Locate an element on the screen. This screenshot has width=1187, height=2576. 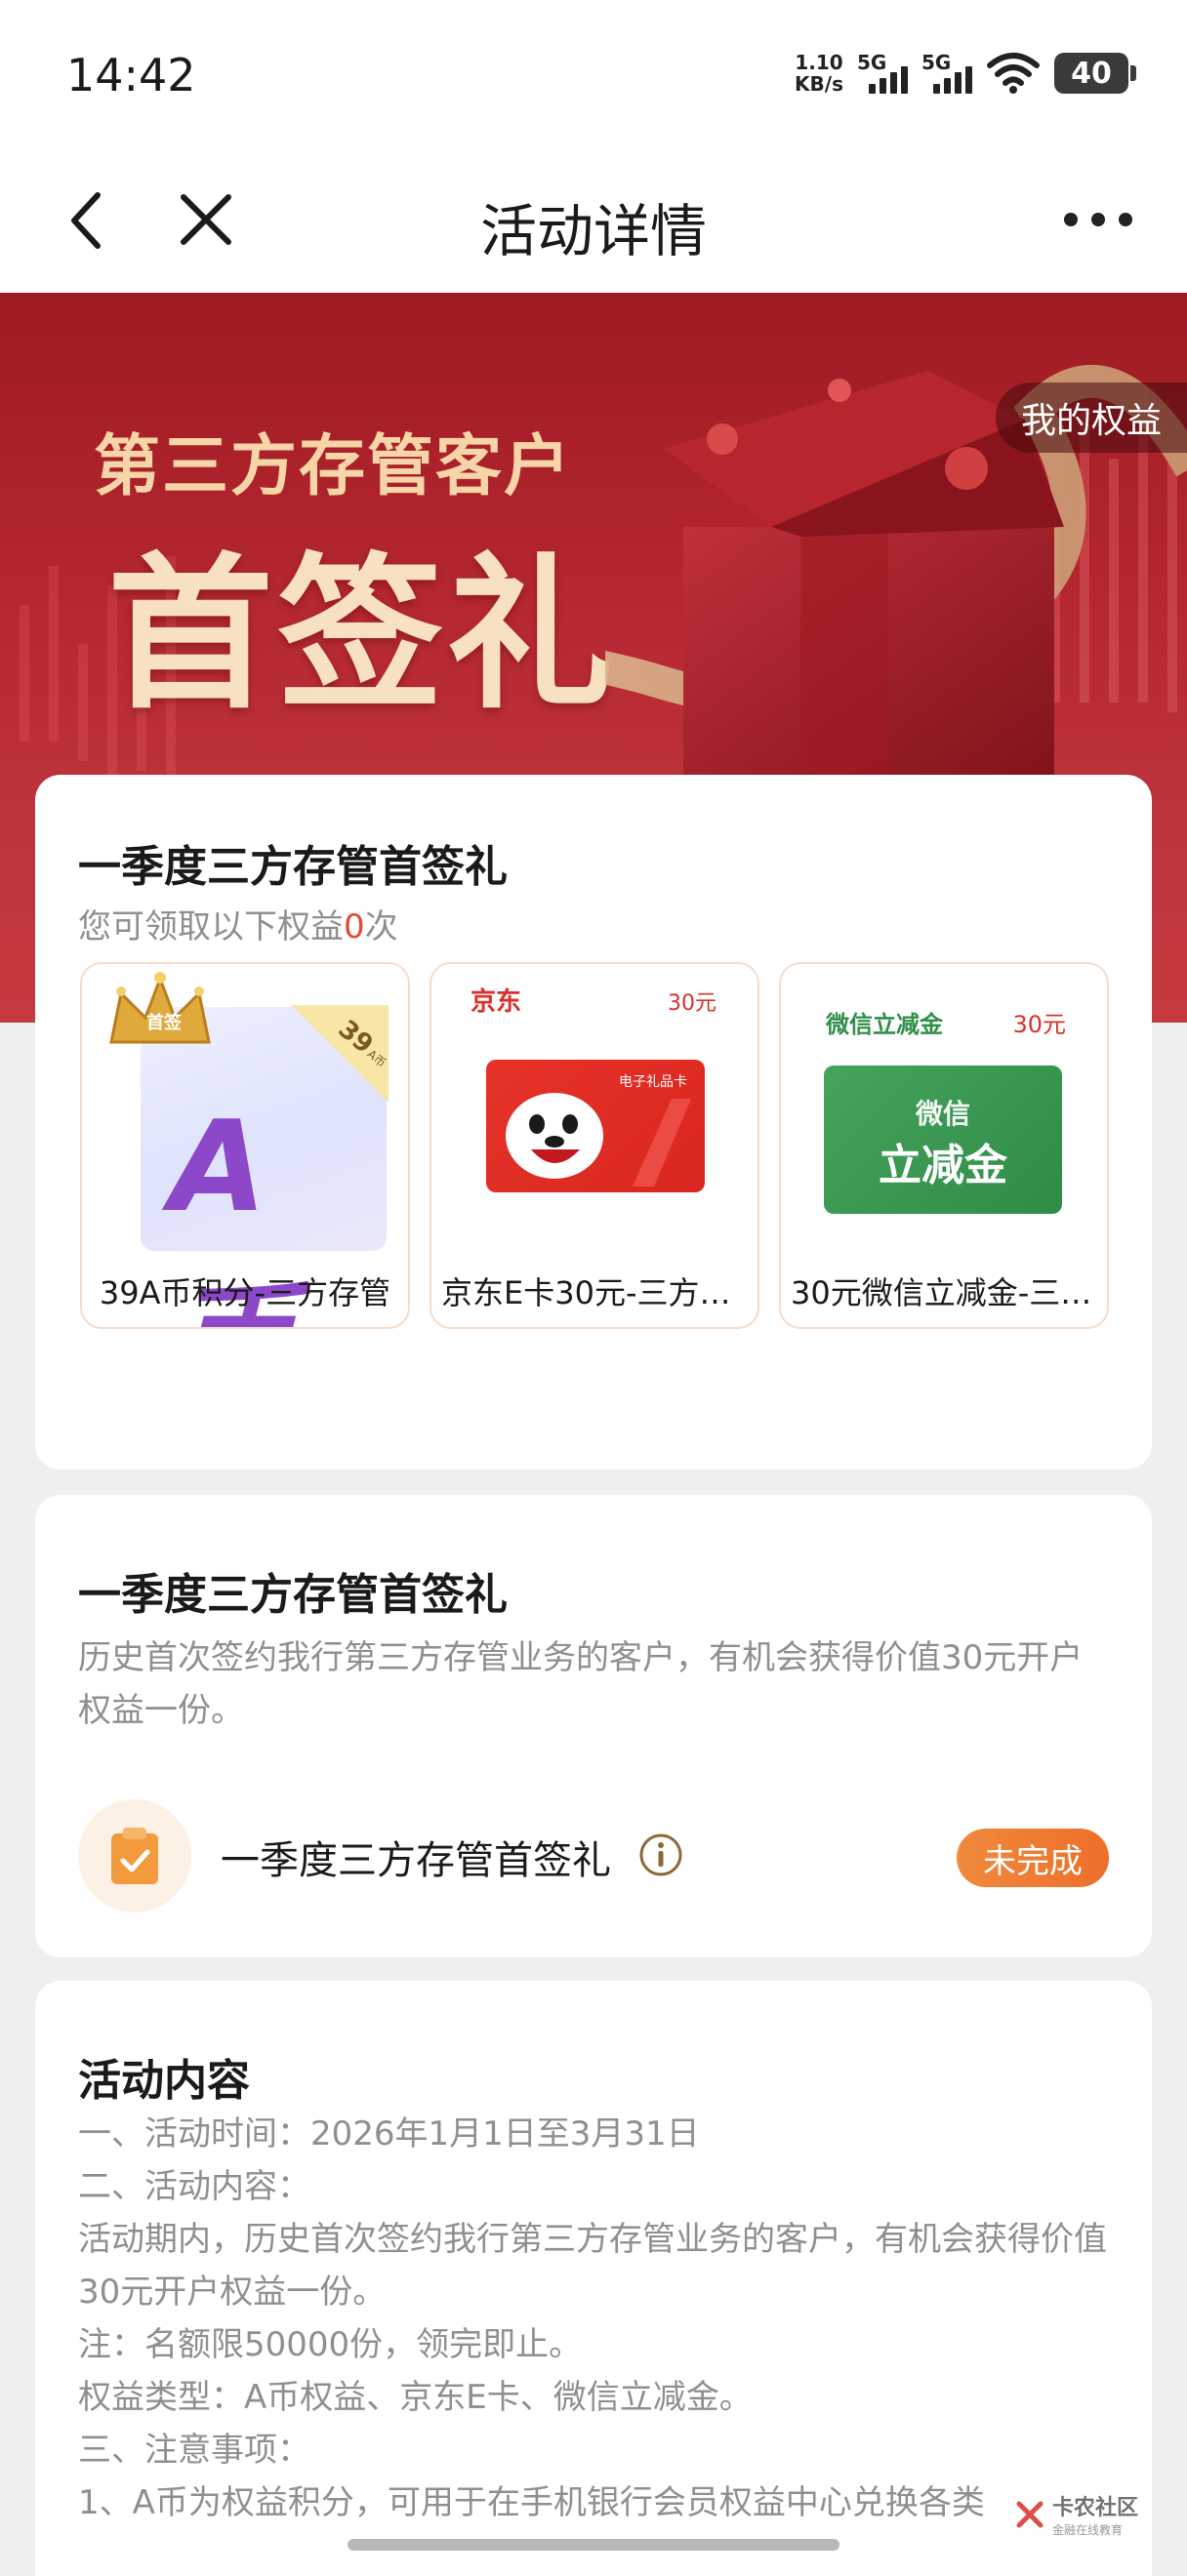
info-icon is located at coordinates (660, 1854).